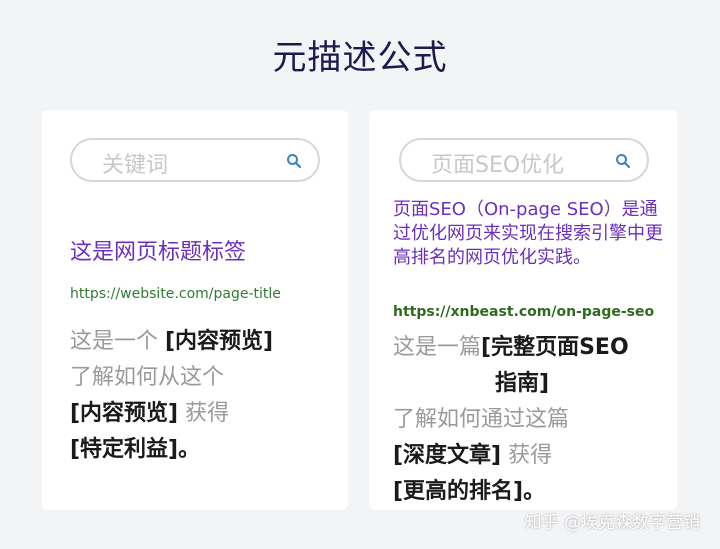 This screenshot has width=720, height=549. Describe the element at coordinates (481, 419) in the screenshot. I see `desc-text: 了解如何通过这篇` at that location.